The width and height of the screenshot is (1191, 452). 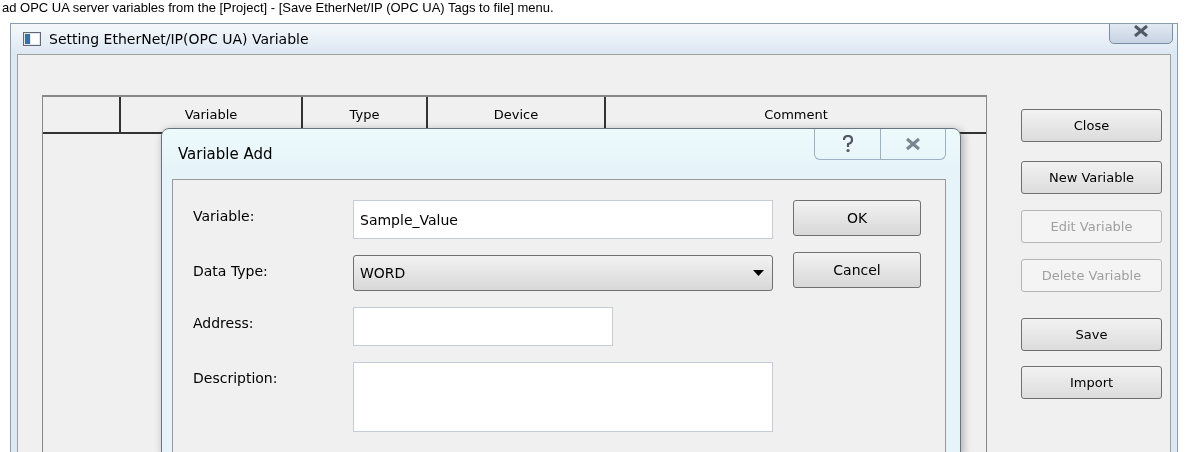 What do you see at coordinates (1091, 334) in the screenshot?
I see `action-button: Save` at bounding box center [1091, 334].